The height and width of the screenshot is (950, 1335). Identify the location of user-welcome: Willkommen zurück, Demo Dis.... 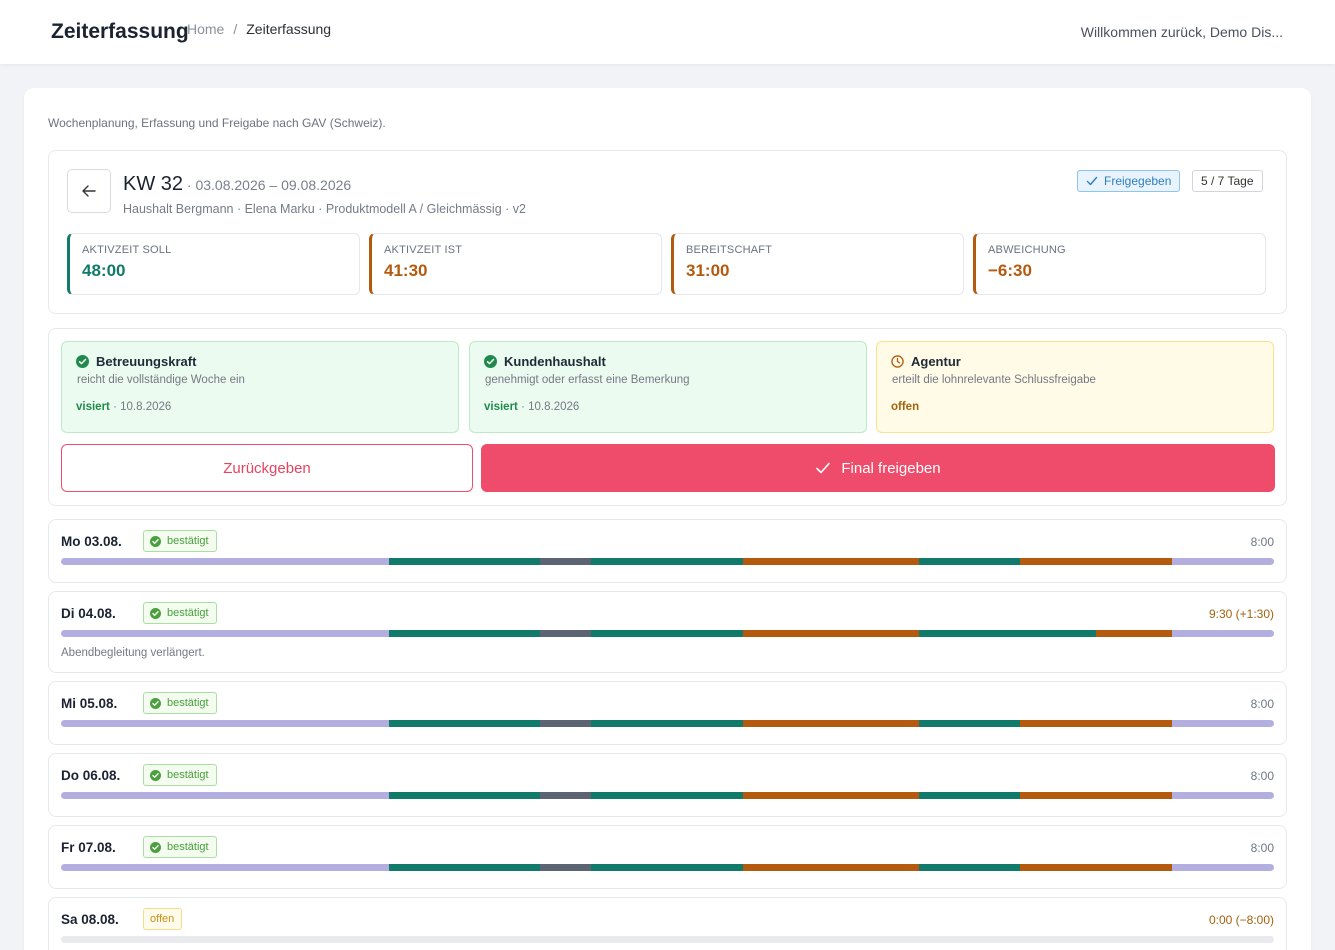
(1182, 32).